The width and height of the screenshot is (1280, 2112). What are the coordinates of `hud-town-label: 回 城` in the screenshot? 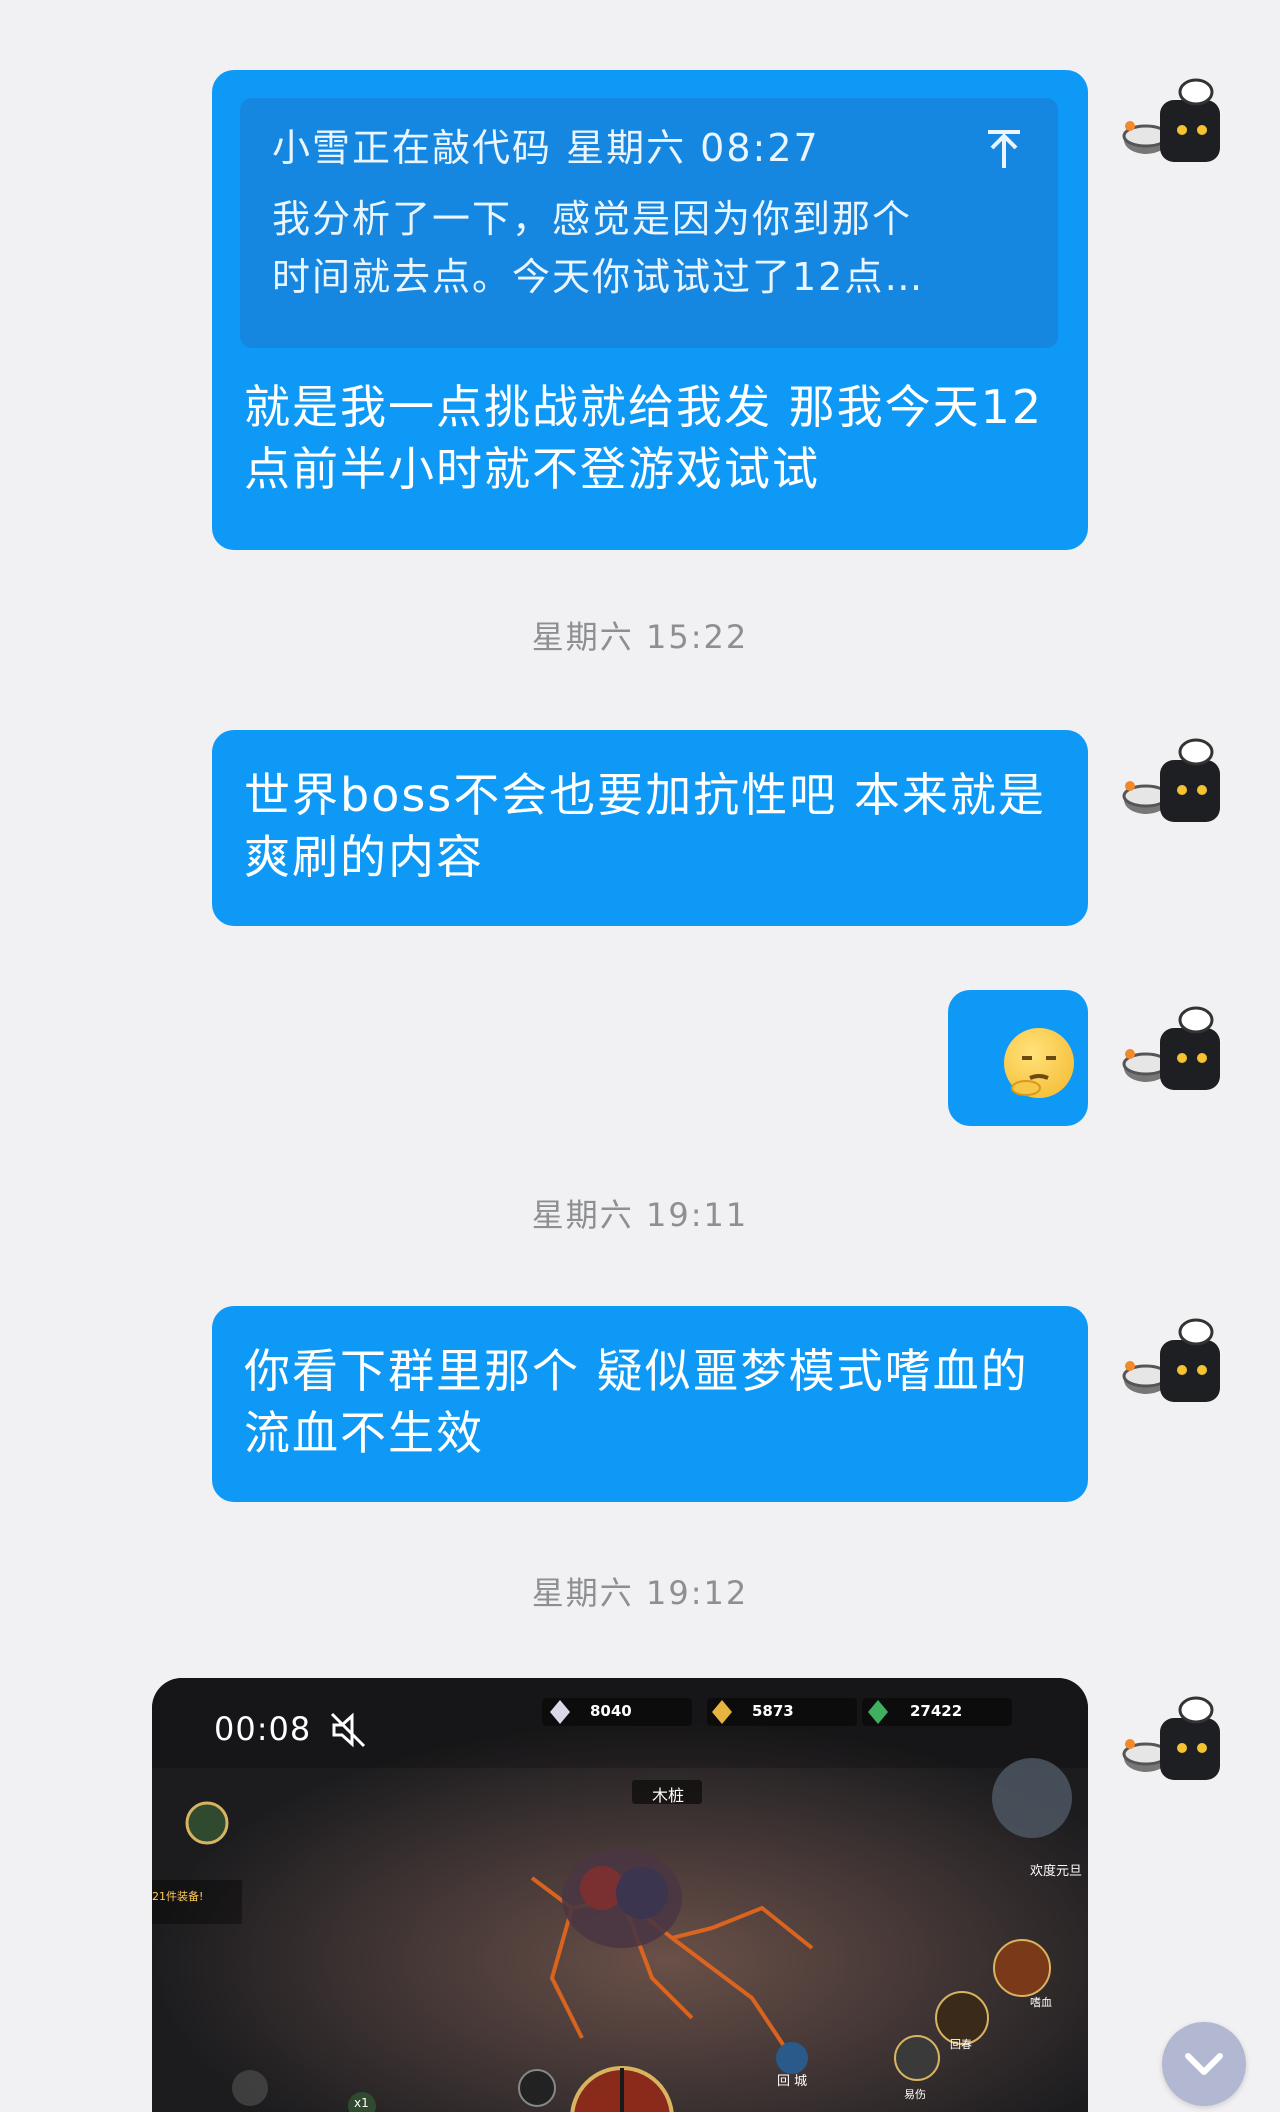 It's located at (792, 2081).